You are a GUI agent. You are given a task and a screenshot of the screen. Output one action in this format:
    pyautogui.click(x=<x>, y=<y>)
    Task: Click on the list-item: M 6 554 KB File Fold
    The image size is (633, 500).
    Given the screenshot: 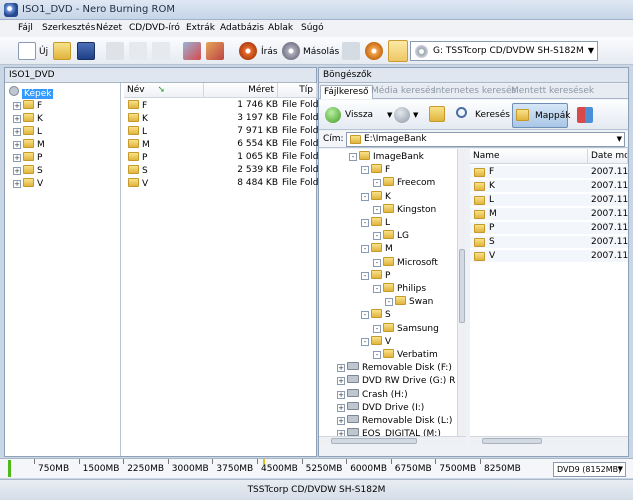 What is the action you would take?
    pyautogui.click(x=223, y=145)
    